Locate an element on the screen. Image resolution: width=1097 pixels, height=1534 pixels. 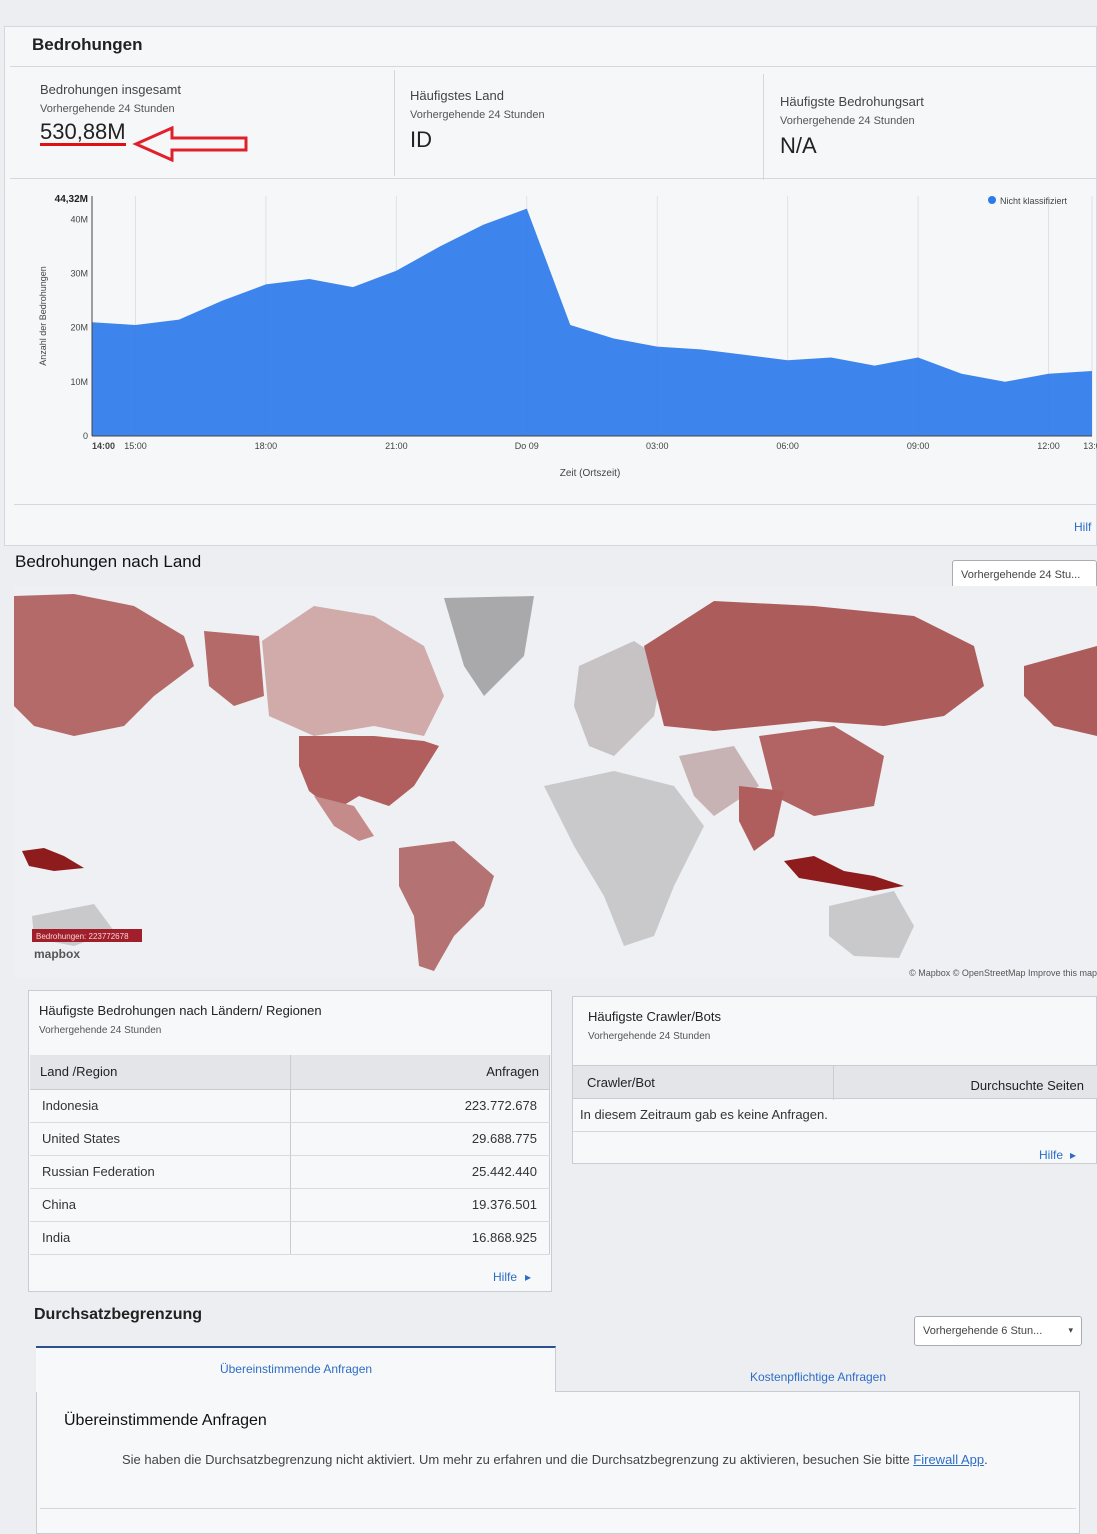
tab-matching: Übereinstimmende Anfragen is located at coordinates (296, 1369).